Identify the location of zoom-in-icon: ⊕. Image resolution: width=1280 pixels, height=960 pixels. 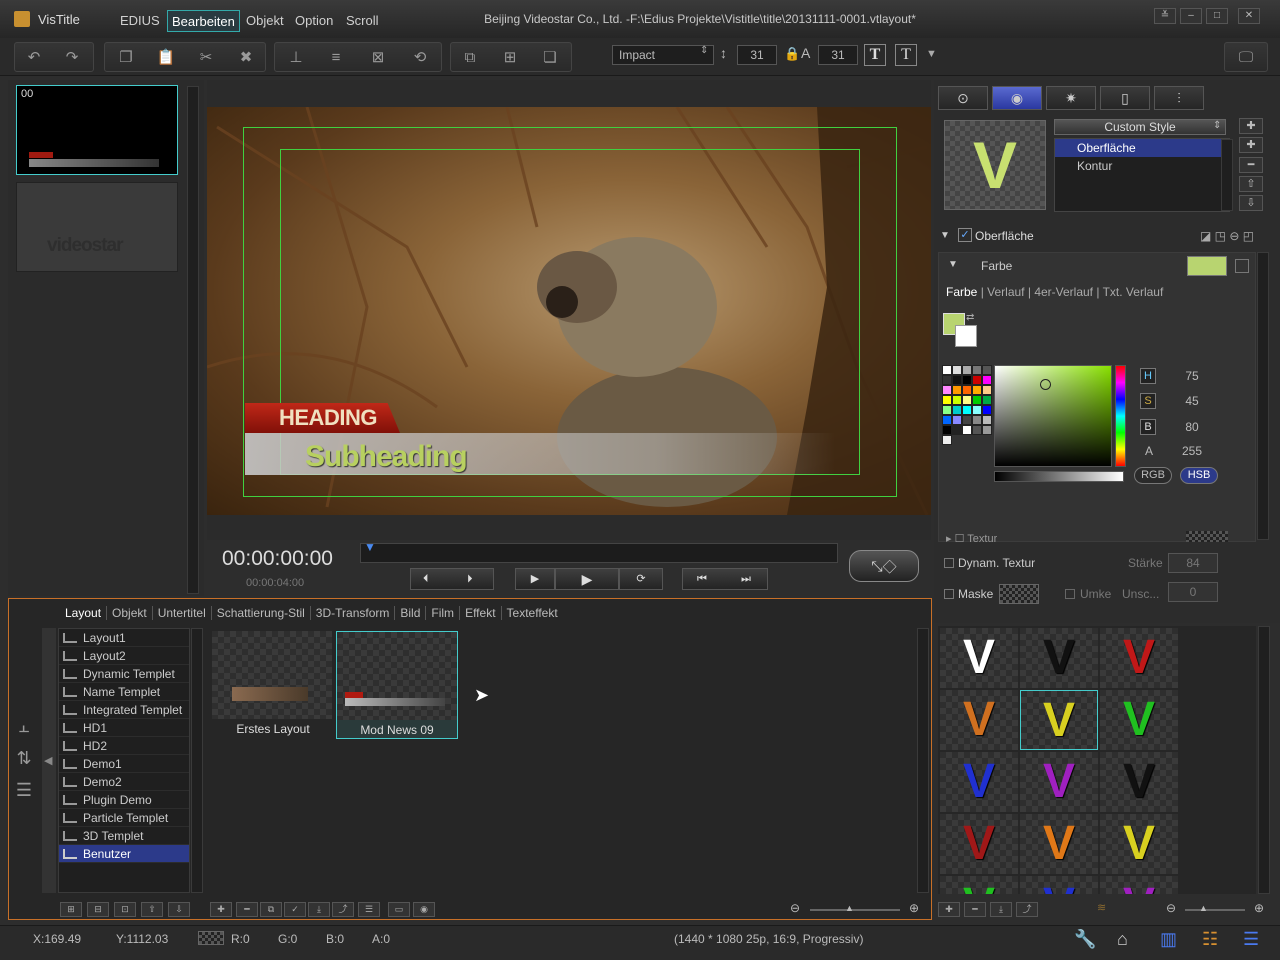
(914, 908).